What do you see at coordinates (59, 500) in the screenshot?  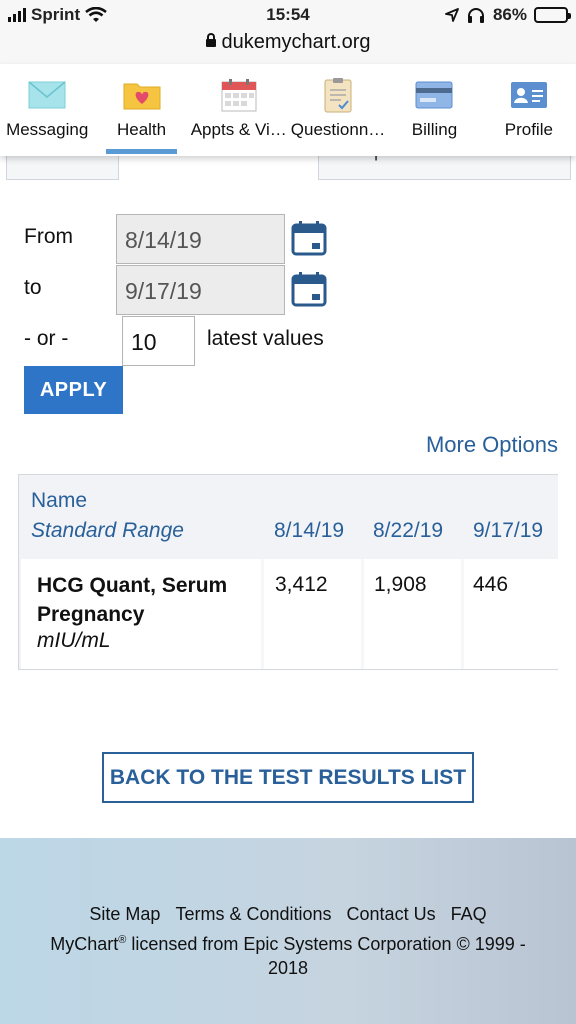 I see `name-header: Name` at bounding box center [59, 500].